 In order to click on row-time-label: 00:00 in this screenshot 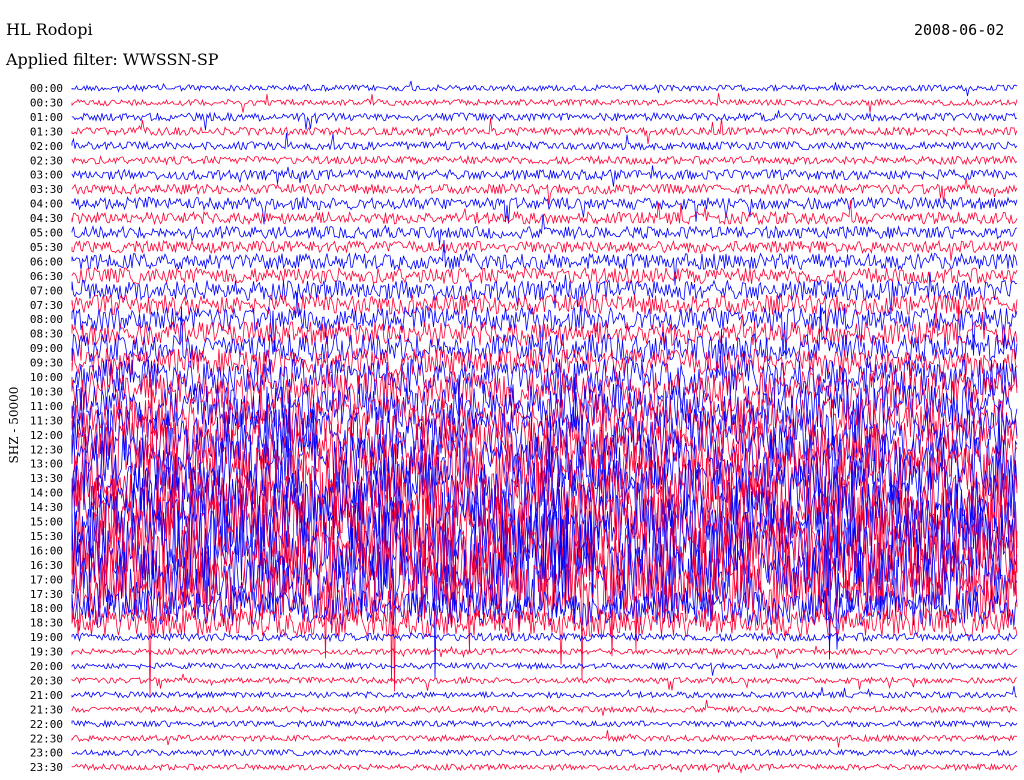, I will do `click(46, 88)`.